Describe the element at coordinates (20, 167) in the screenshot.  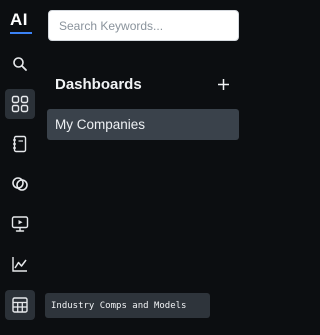
I see `sidebar-rail: AI` at that location.